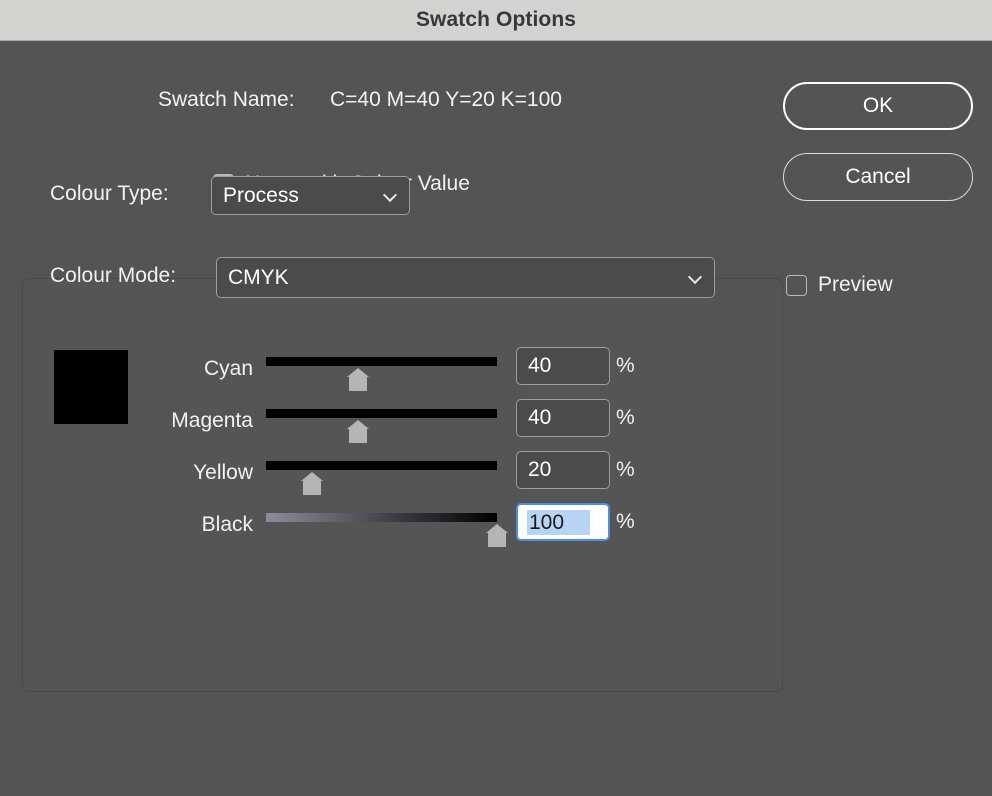 The width and height of the screenshot is (992, 796). I want to click on slider-label-black: Black, so click(227, 524).